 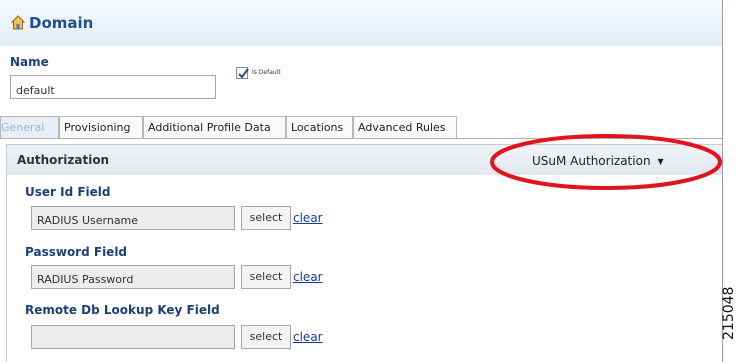 What do you see at coordinates (122, 310) in the screenshot?
I see `remote-db-lookup-key-field-label: Remote Db Lookup Key Field` at bounding box center [122, 310].